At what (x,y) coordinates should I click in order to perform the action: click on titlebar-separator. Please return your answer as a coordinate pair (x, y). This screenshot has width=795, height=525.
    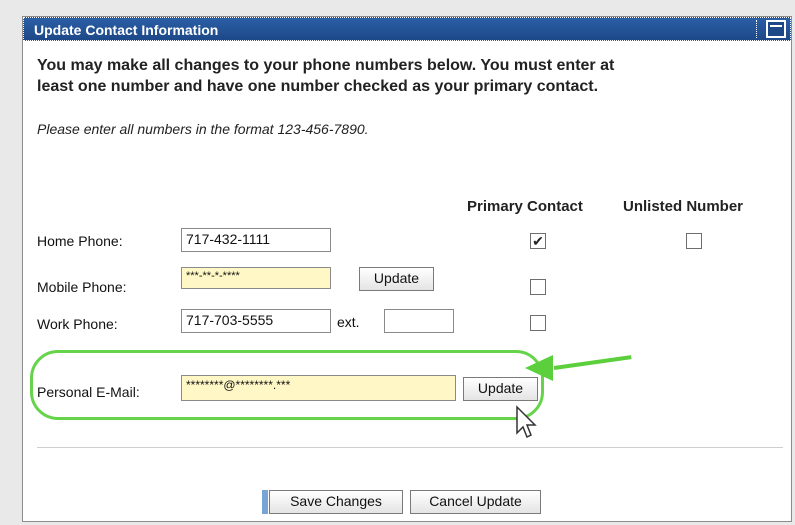
    Looking at the image, I should click on (757, 29).